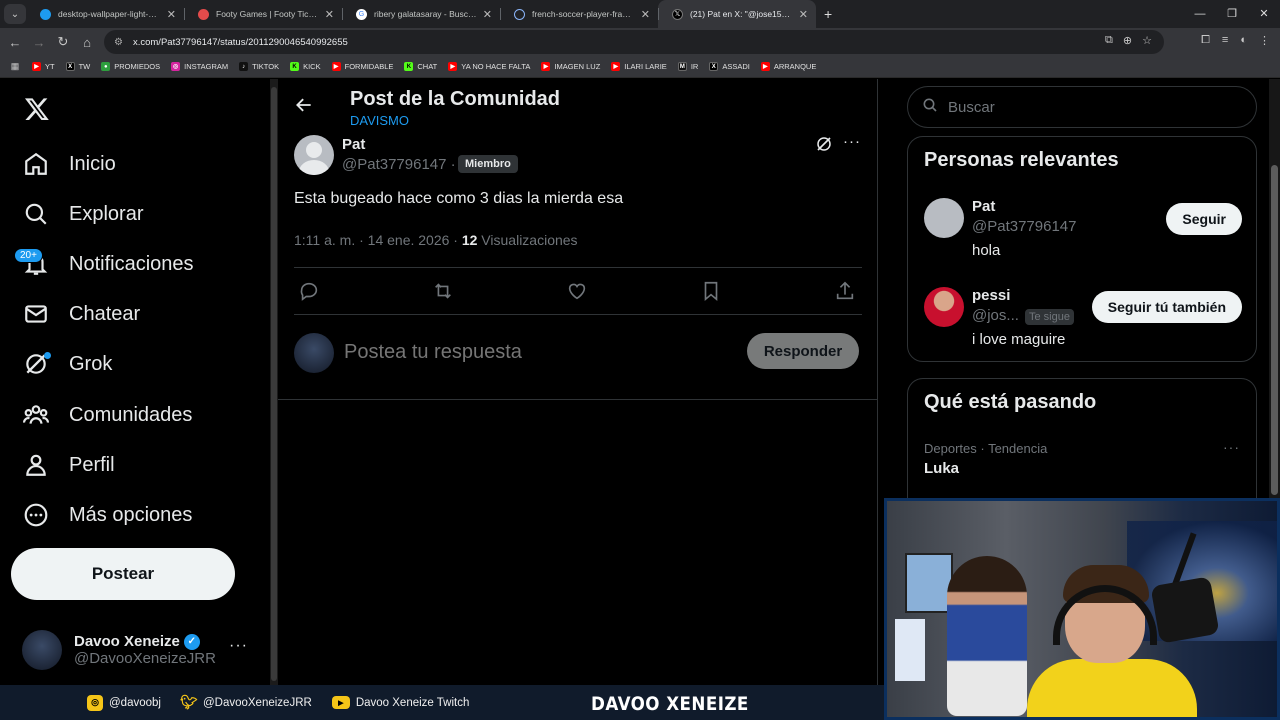 The image size is (1280, 720). I want to click on back-icon: ←, so click(15, 42).